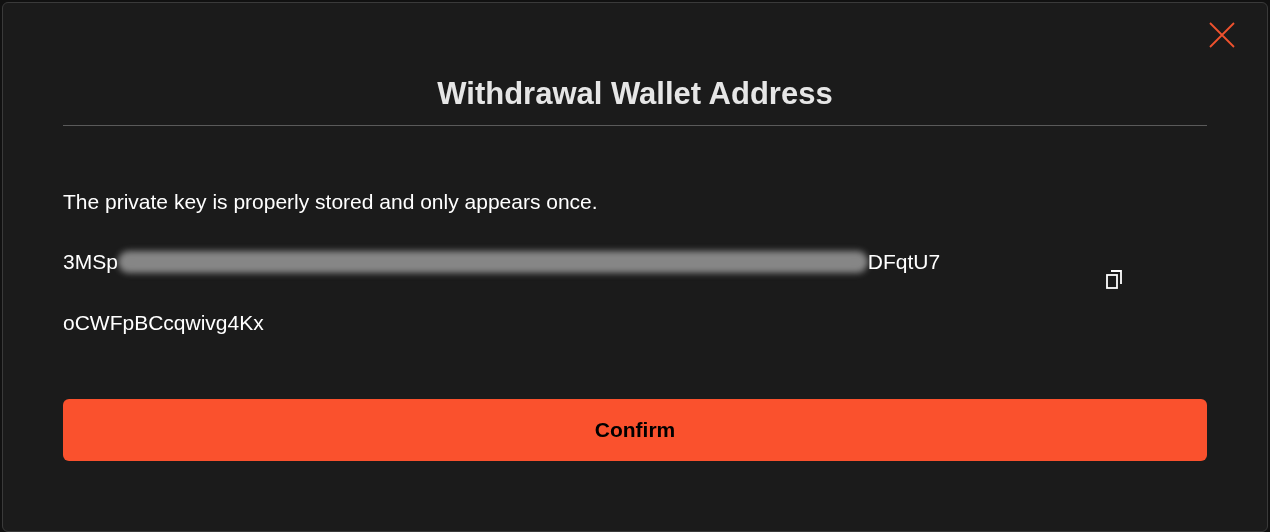 This screenshot has height=532, width=1270. I want to click on copy-button, so click(1114, 280).